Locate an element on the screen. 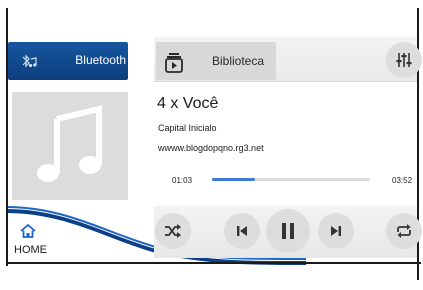  tab-library: Biblioteca is located at coordinates (216, 61).